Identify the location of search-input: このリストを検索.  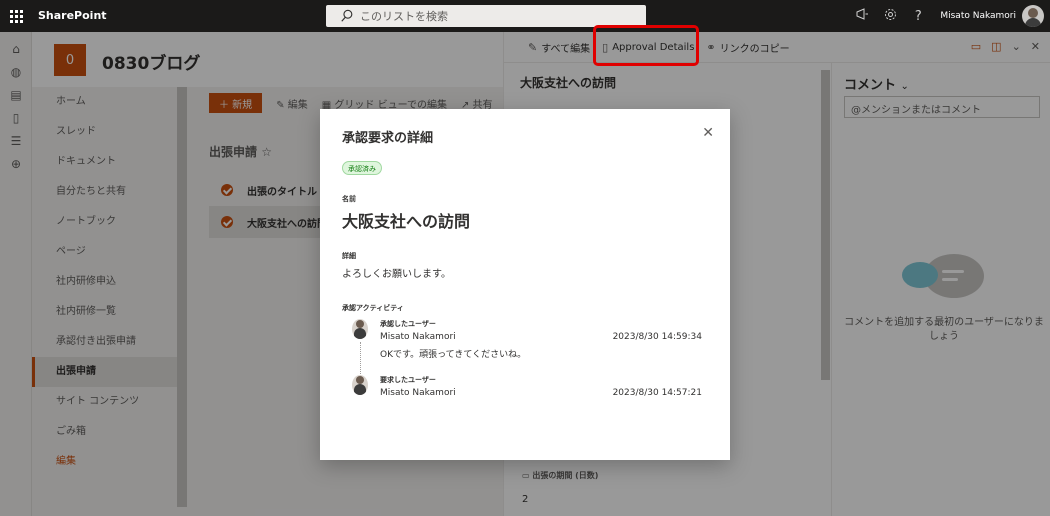
(486, 16).